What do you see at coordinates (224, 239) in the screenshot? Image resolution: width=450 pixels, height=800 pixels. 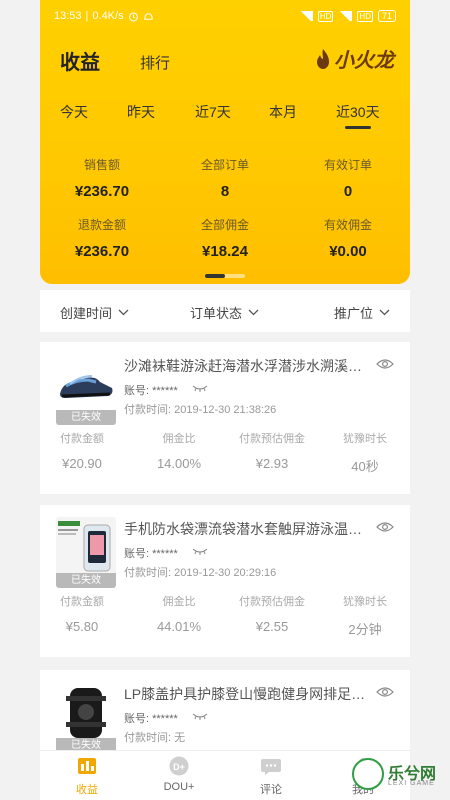 I see `stat-all-commission: 全部佣金 ¥18.24` at bounding box center [224, 239].